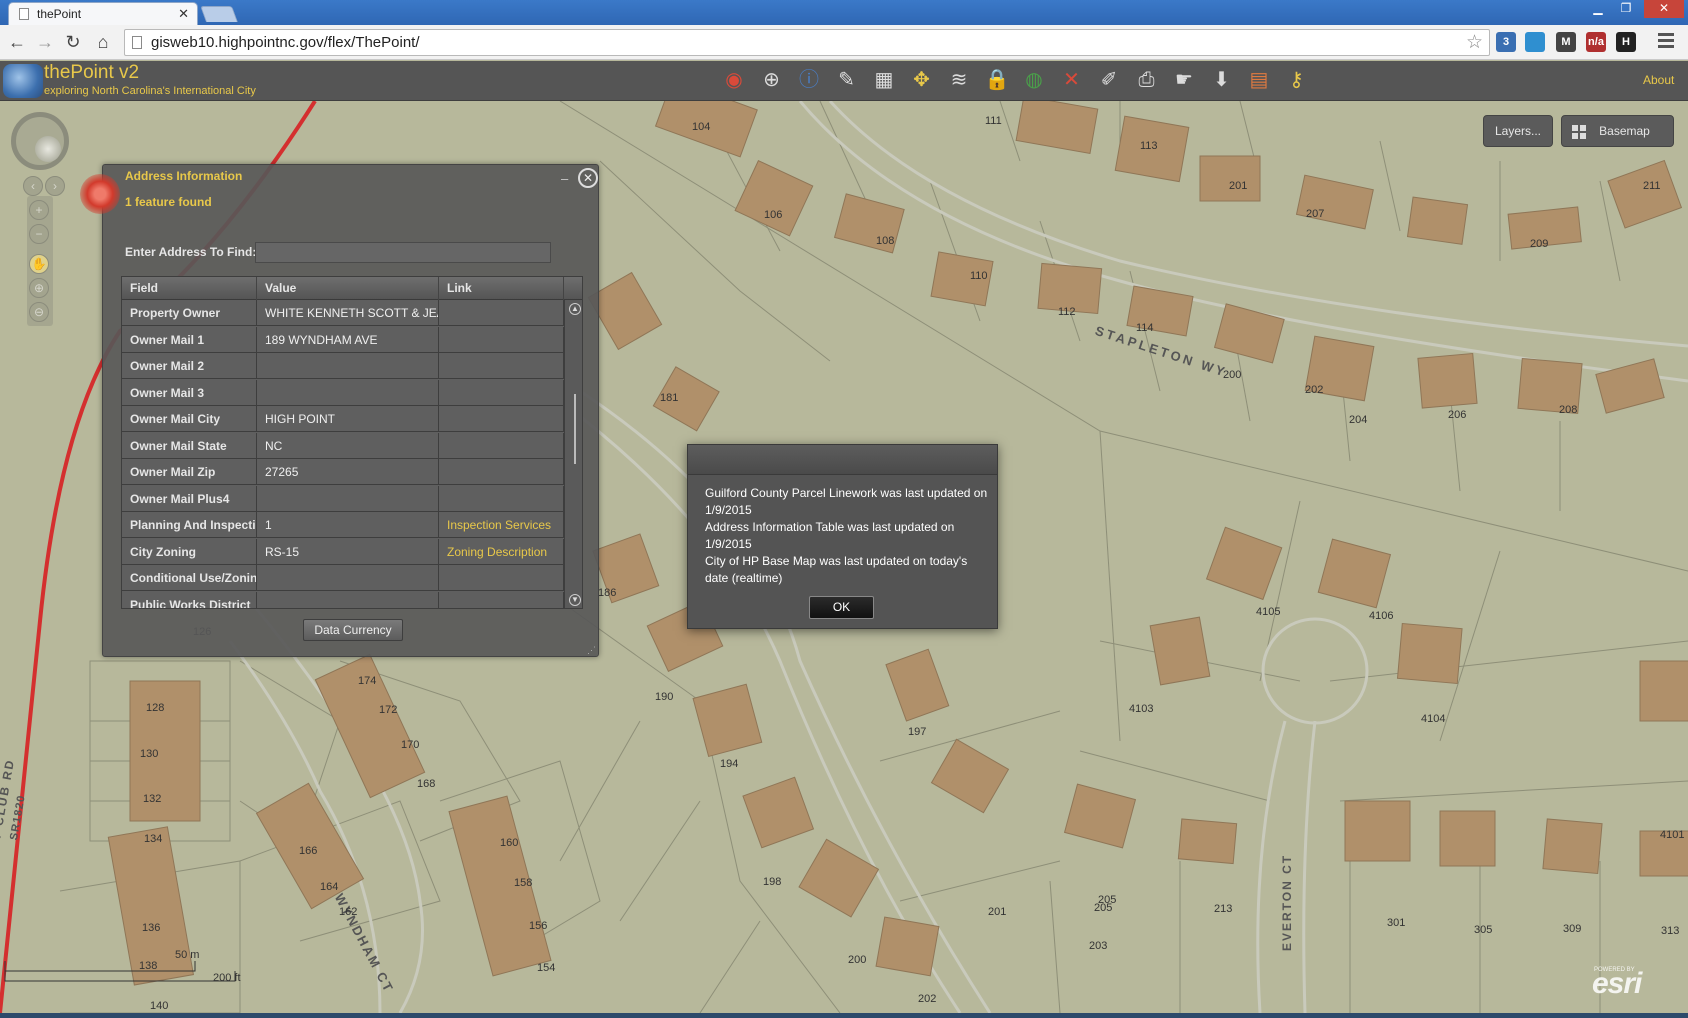 This screenshot has width=1688, height=1018. Describe the element at coordinates (343, 366) in the screenshot. I see `table-row: Owner Mail 2` at that location.